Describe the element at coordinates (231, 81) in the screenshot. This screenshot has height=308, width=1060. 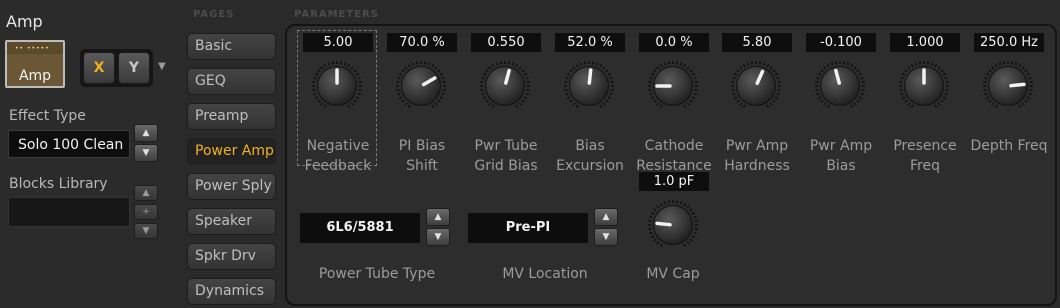
I see `page-tab-geq: GEQ` at that location.